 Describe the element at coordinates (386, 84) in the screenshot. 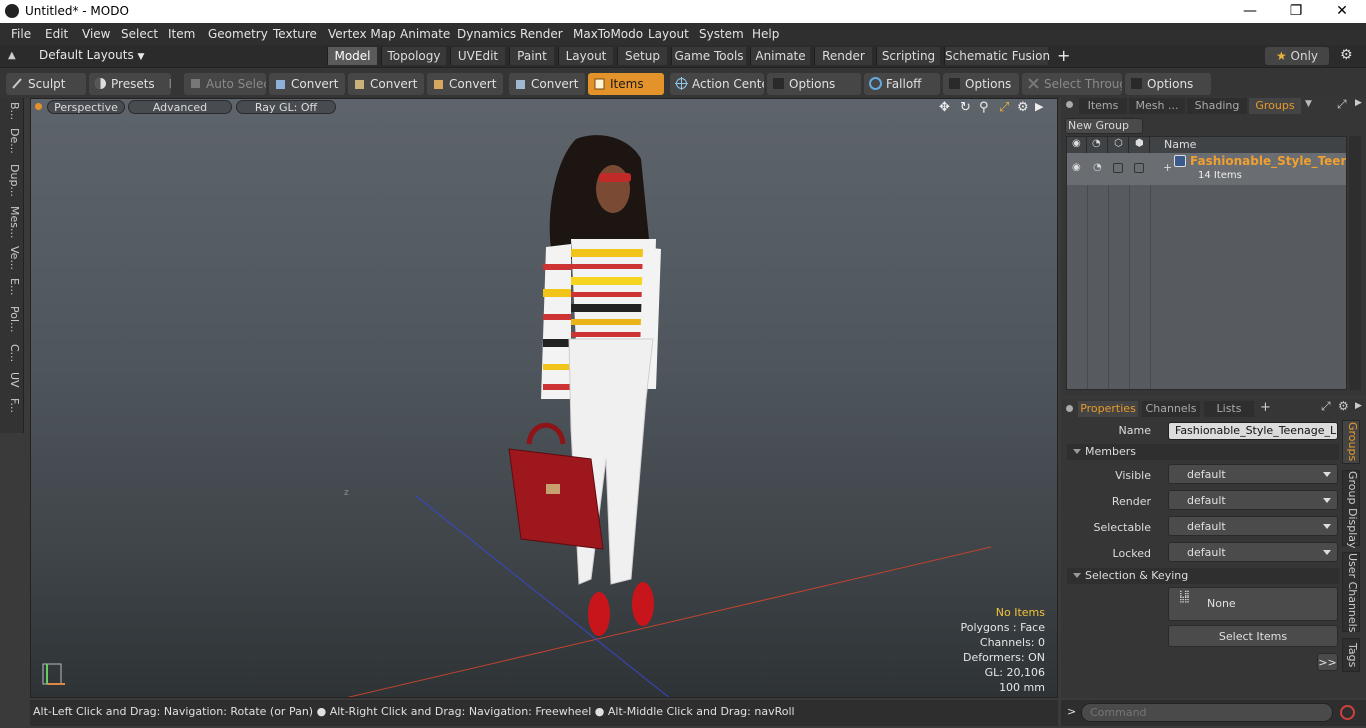

I see `convert-button-2: Convert` at that location.